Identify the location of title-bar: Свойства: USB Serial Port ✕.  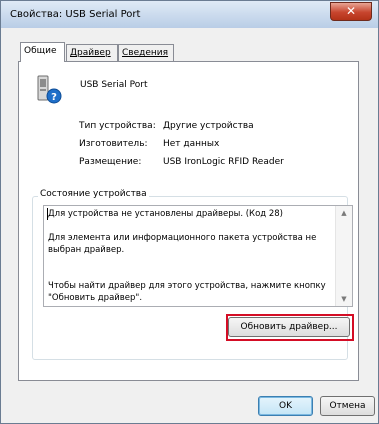
(189, 14).